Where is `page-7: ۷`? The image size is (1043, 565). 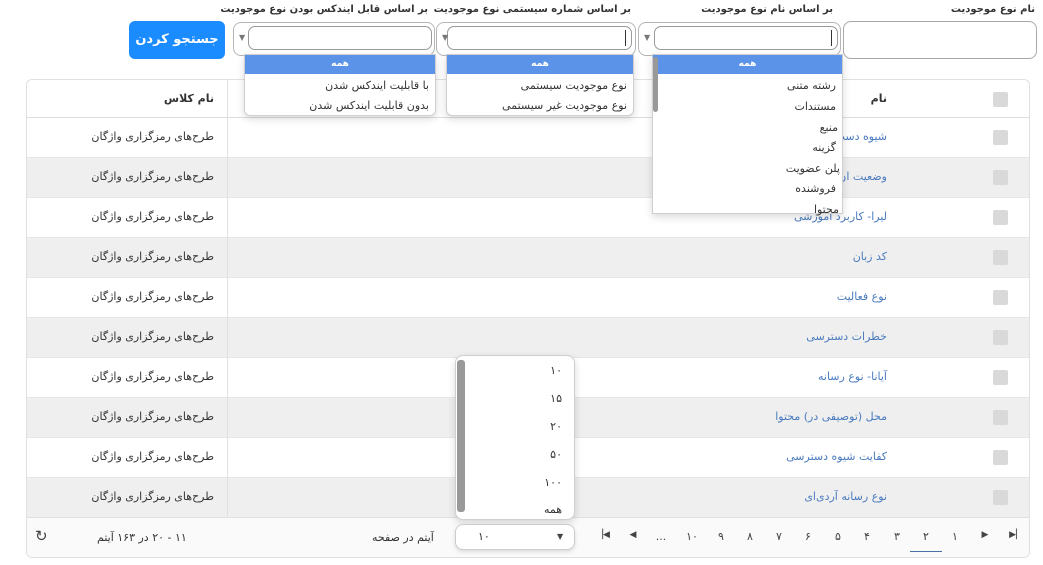
page-7: ۷ is located at coordinates (779, 536).